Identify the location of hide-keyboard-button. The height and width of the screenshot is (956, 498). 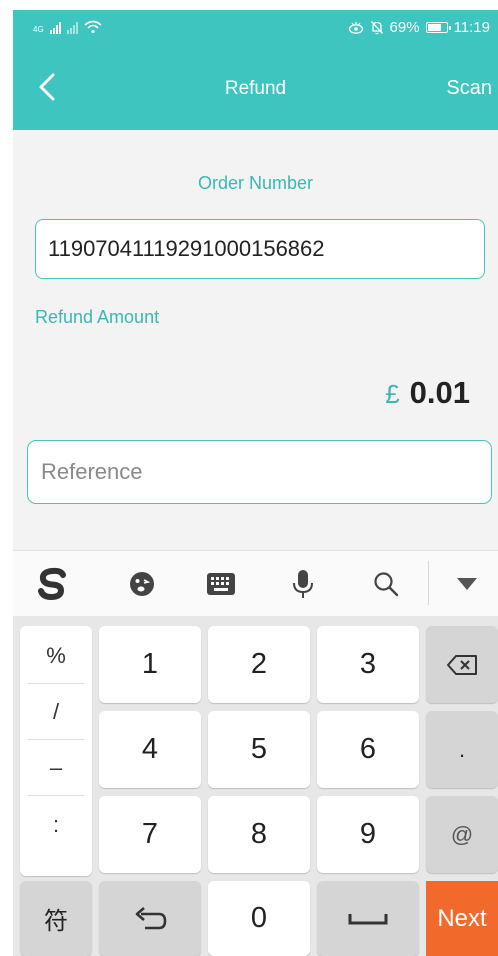
(467, 584).